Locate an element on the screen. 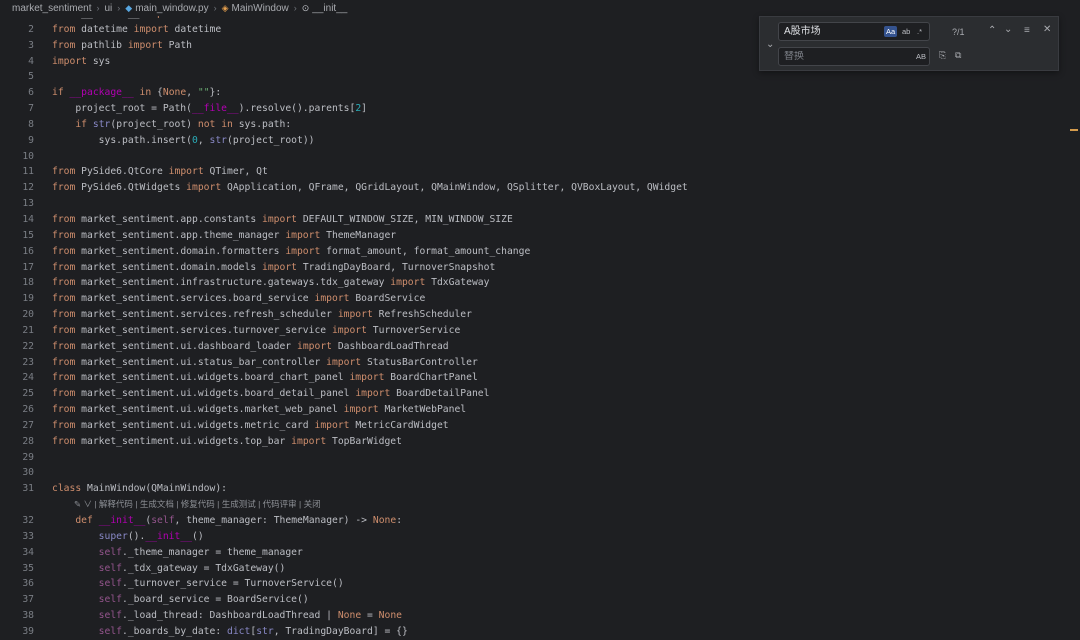 This screenshot has height=640, width=1080. code-line: 34 self._theme_manager = theme_manager is located at coordinates (540, 553).